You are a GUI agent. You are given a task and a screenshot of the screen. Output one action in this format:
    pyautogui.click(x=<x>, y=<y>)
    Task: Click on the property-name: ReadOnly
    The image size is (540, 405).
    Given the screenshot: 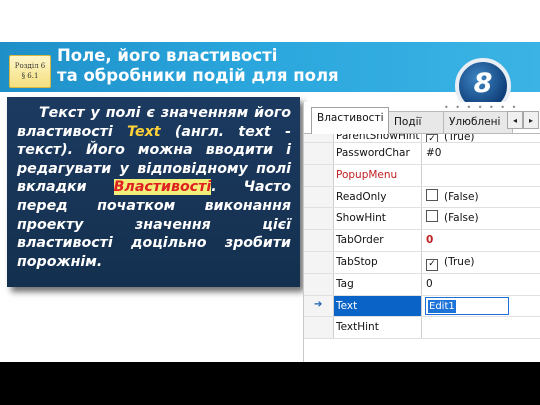 What is the action you would take?
    pyautogui.click(x=378, y=197)
    